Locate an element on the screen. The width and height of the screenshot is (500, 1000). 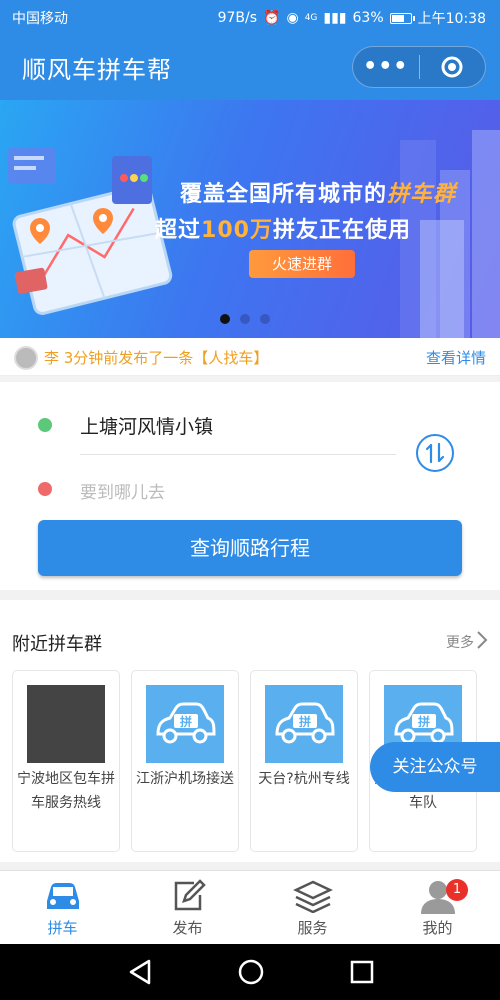
system-nav-bar is located at coordinates (250, 972).